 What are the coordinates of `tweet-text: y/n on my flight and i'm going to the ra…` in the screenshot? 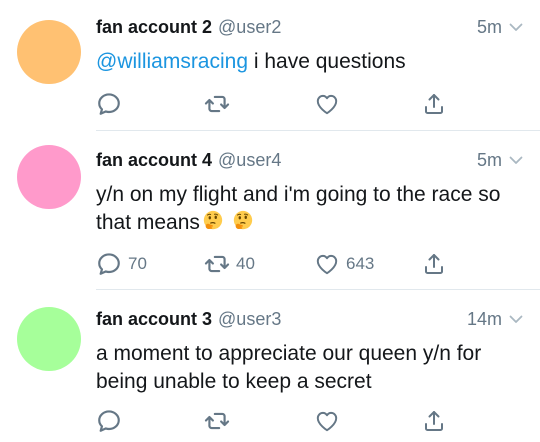 It's located at (309, 209).